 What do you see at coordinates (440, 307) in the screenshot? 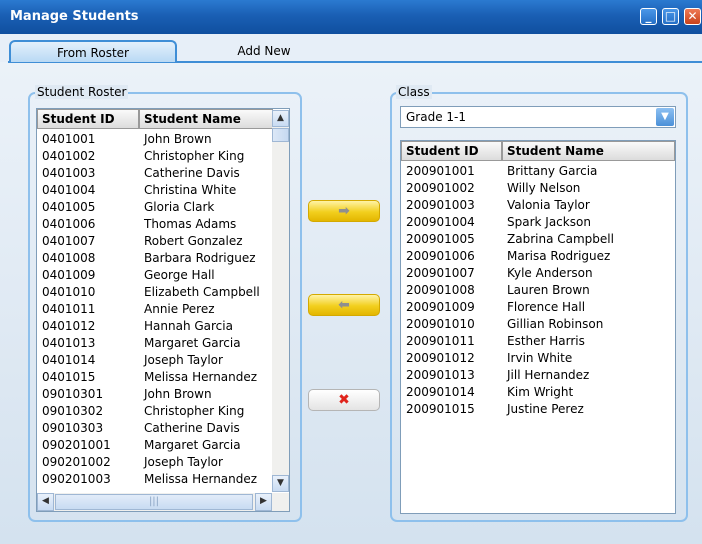
I see `student-id-cell: 200901009` at bounding box center [440, 307].